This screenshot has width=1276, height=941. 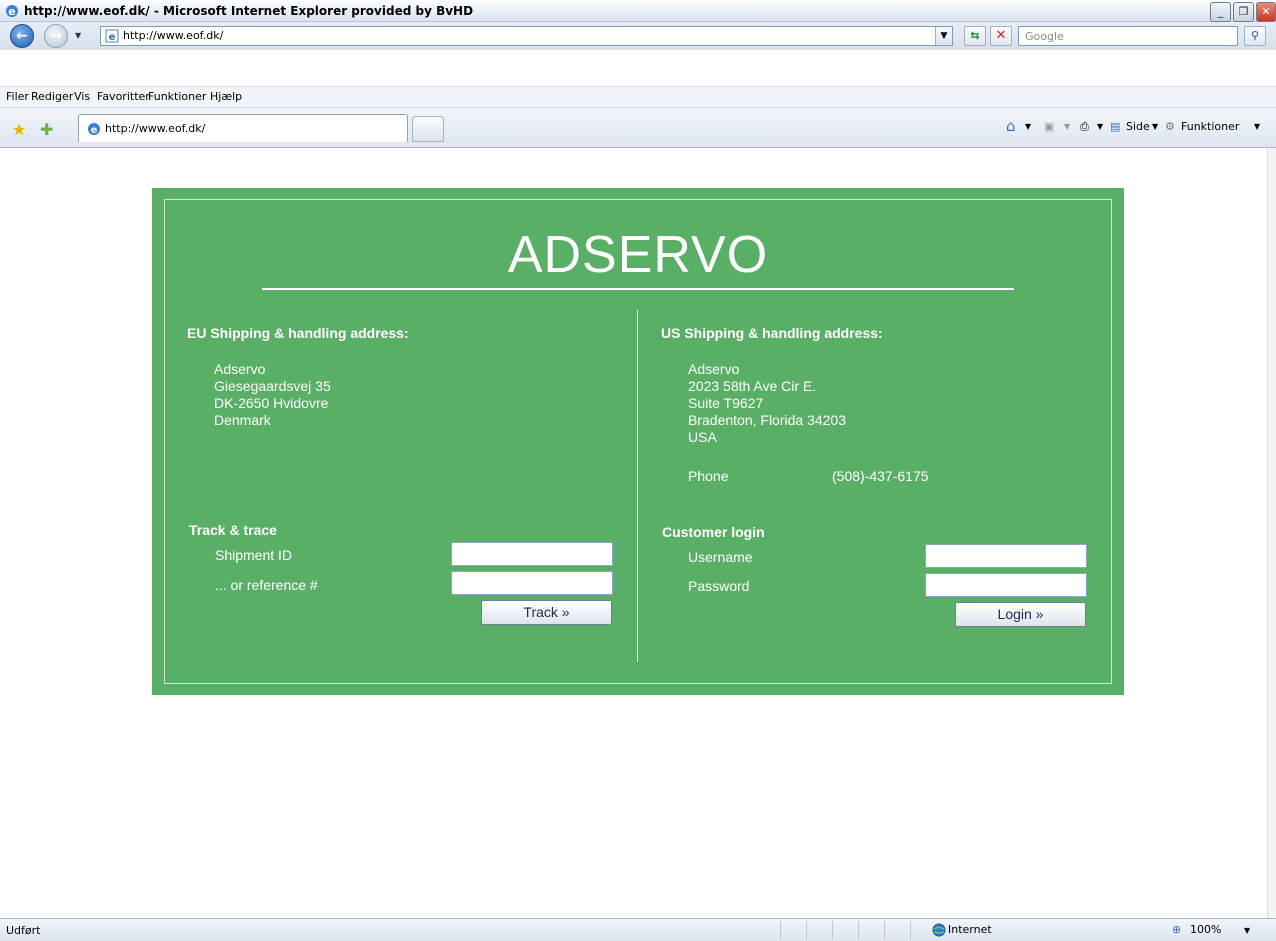 What do you see at coordinates (1020, 614) in the screenshot?
I see `login-button: Login »` at bounding box center [1020, 614].